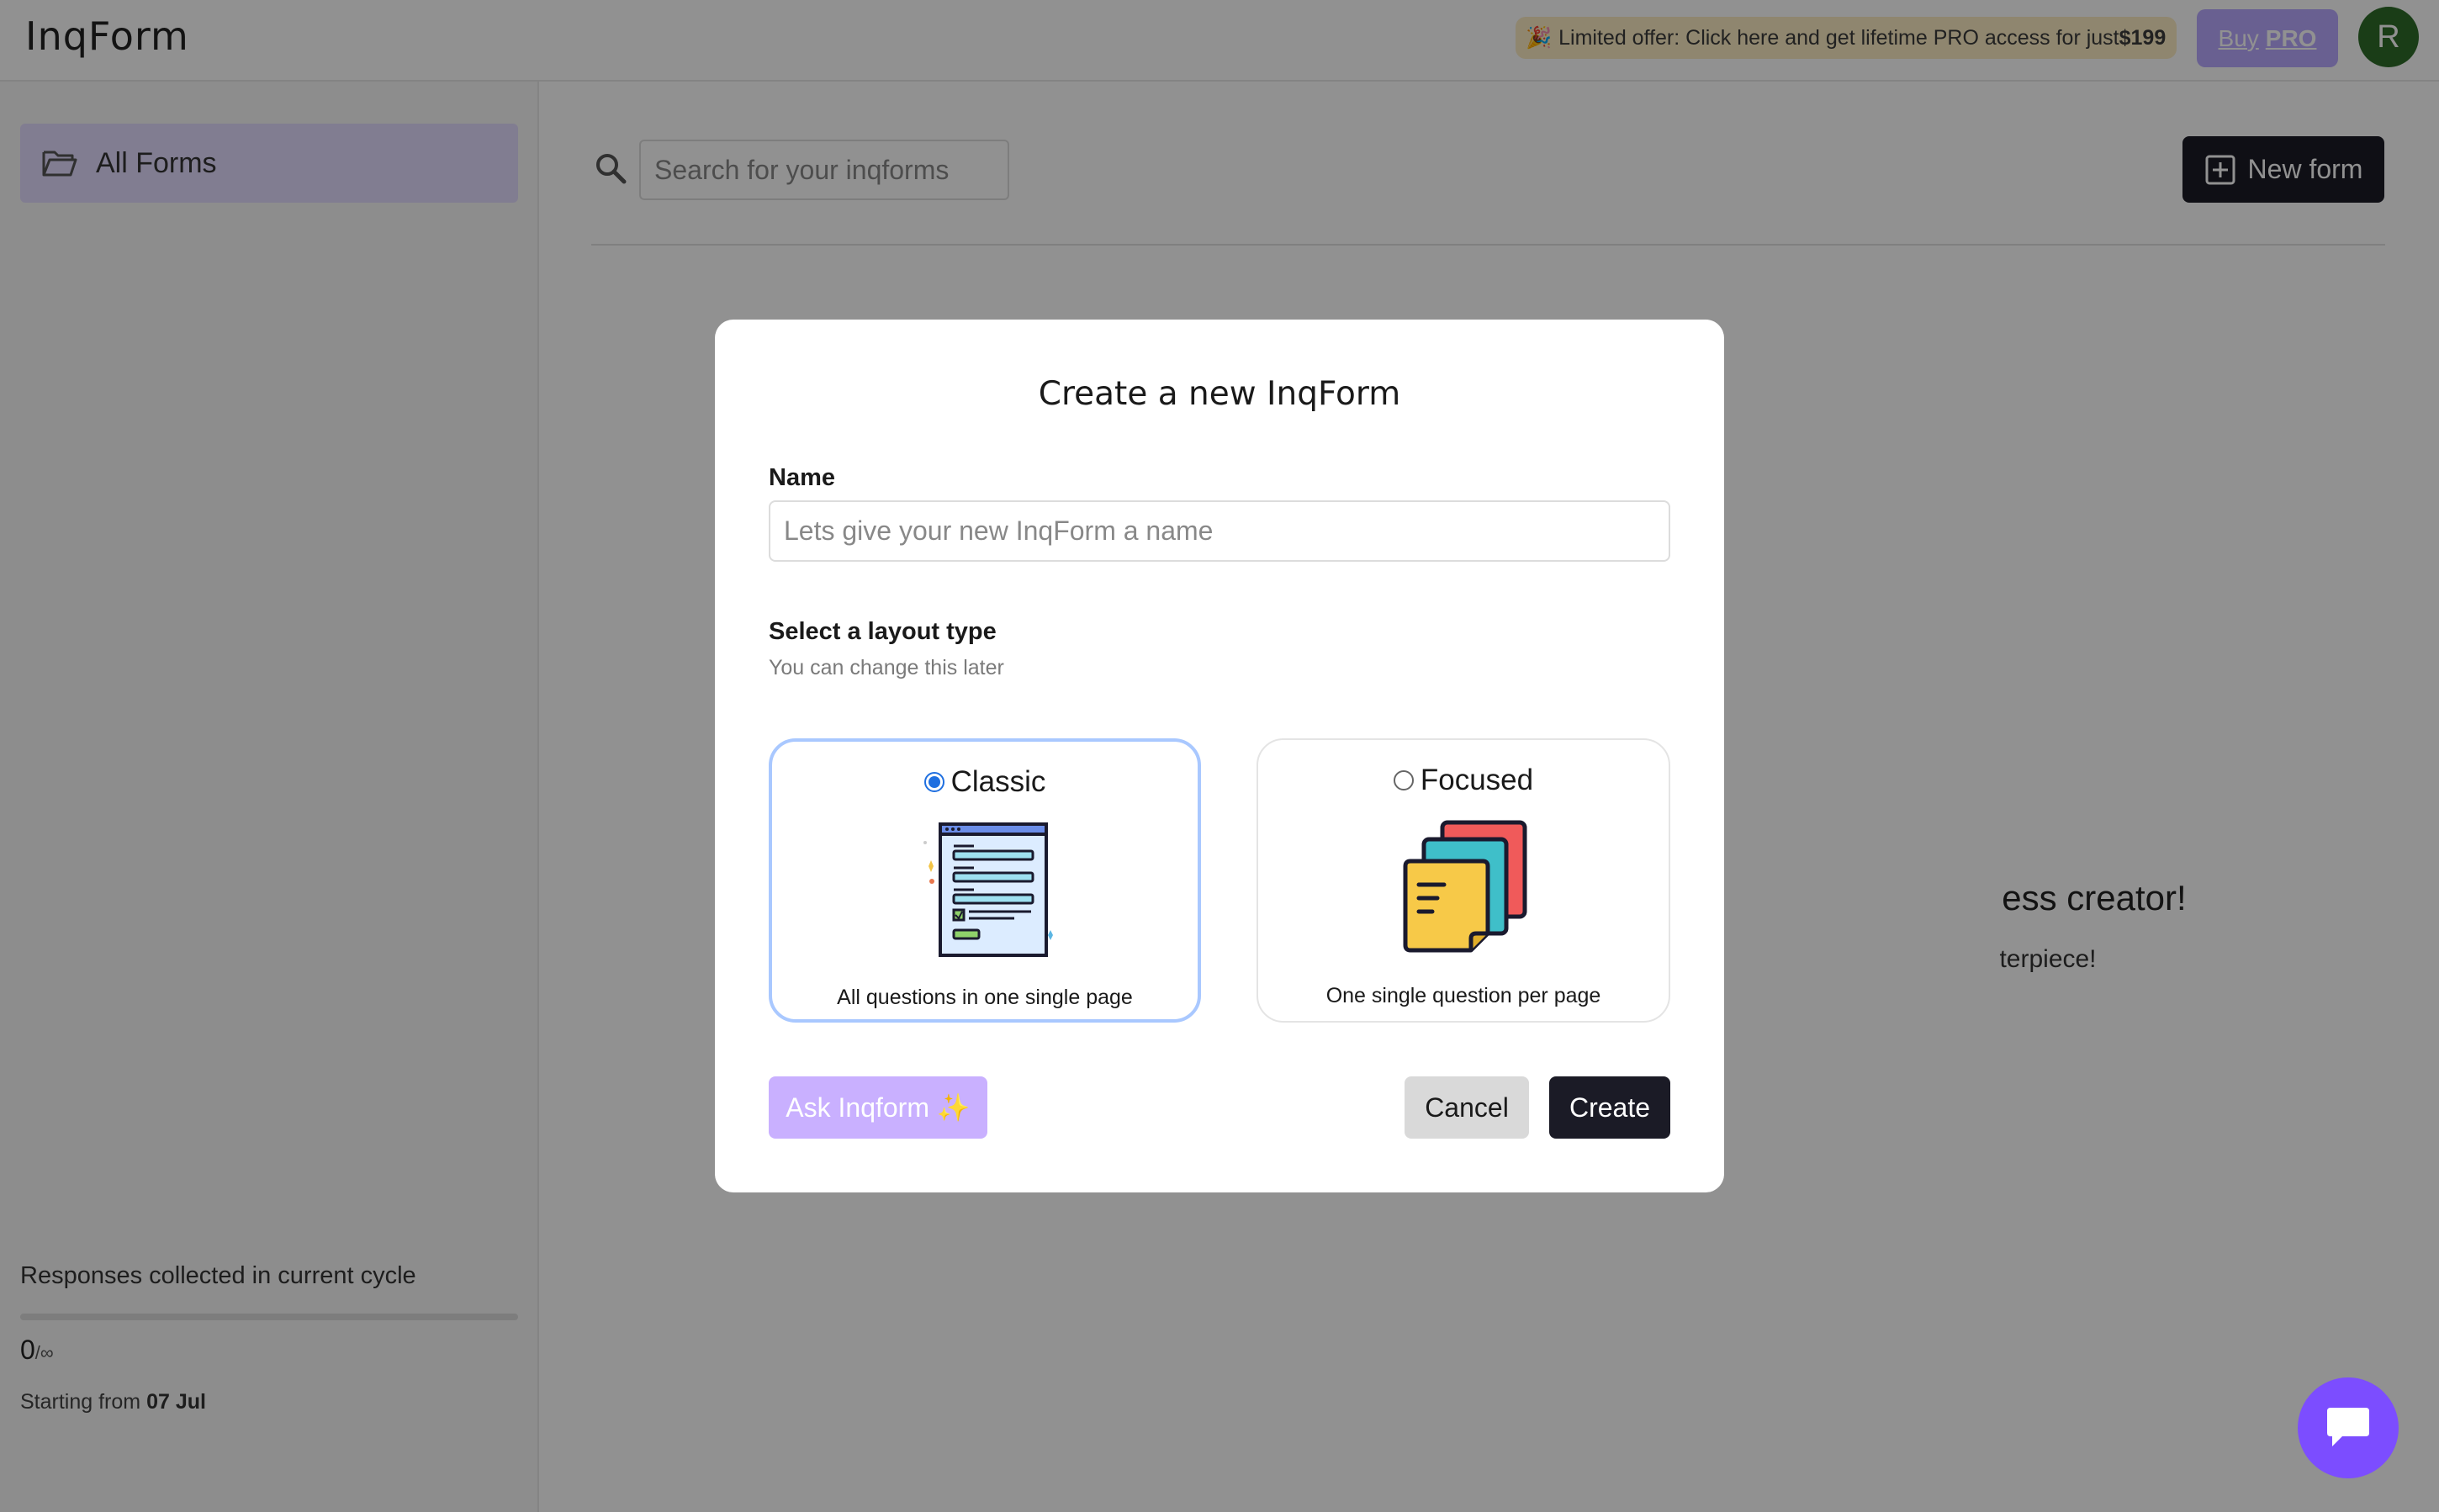 The width and height of the screenshot is (2439, 1512). I want to click on focused-caption: One single question per page, so click(1463, 995).